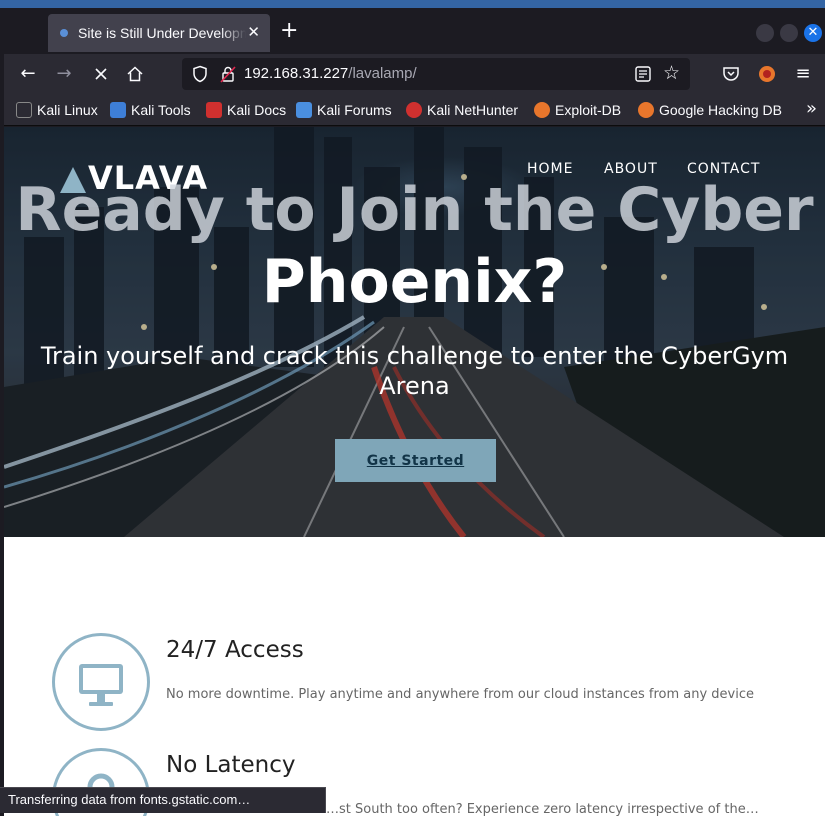  I want to click on bookmark-kali-forums: Kali Forums, so click(344, 110).